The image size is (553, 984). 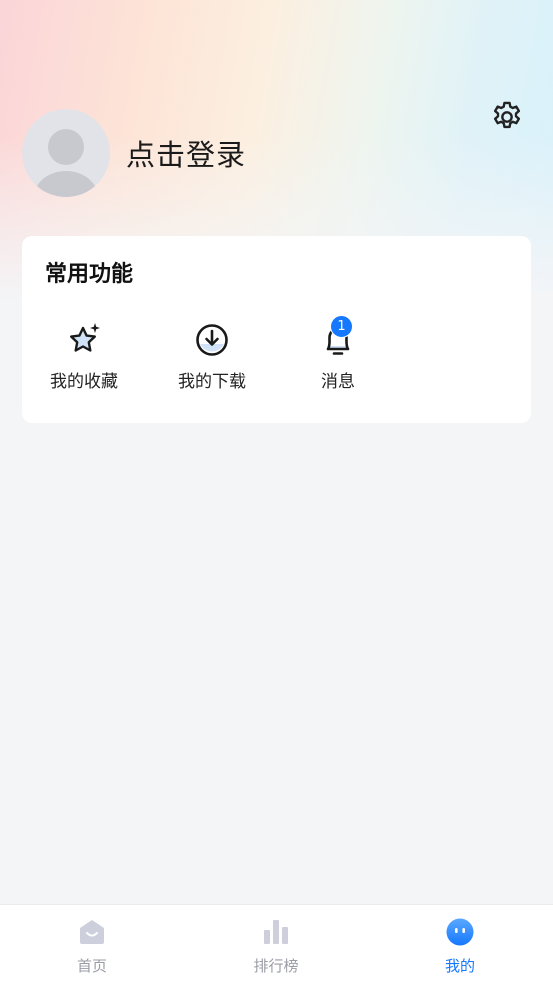 What do you see at coordinates (338, 357) in the screenshot?
I see `messages-button: 1 消息` at bounding box center [338, 357].